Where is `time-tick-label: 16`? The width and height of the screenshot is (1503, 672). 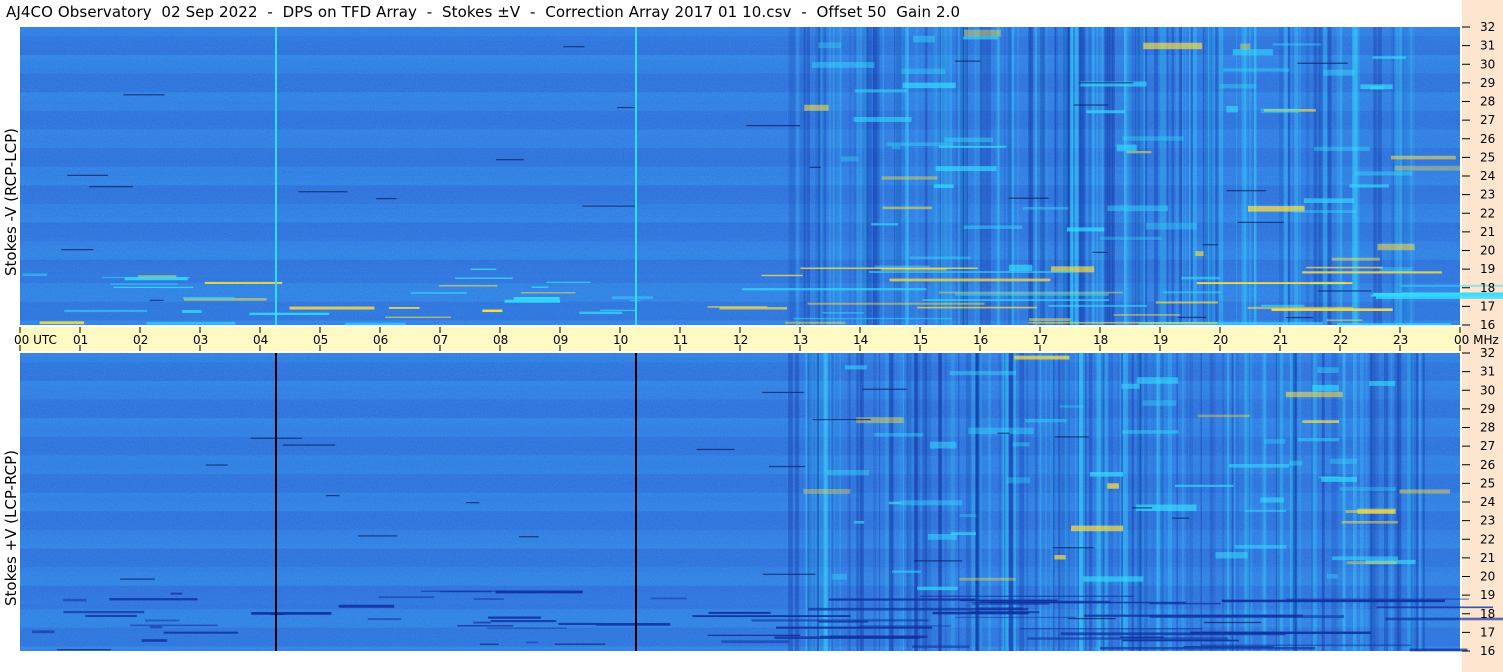
time-tick-label: 16 is located at coordinates (980, 340).